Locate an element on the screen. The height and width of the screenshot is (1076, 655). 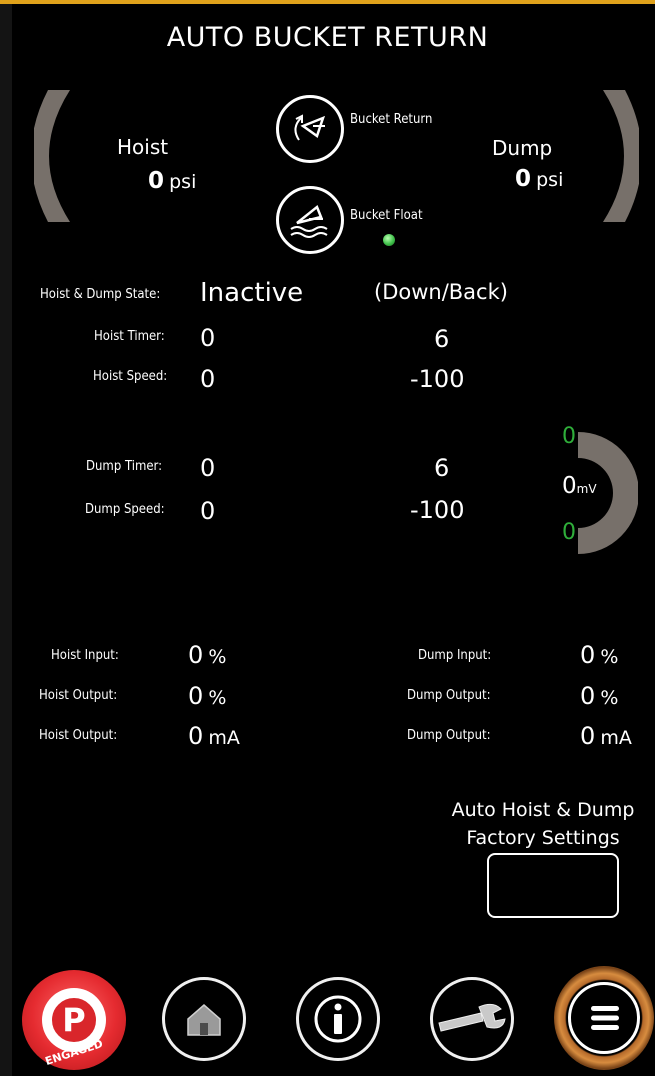
wrench-icon is located at coordinates (472, 1017).